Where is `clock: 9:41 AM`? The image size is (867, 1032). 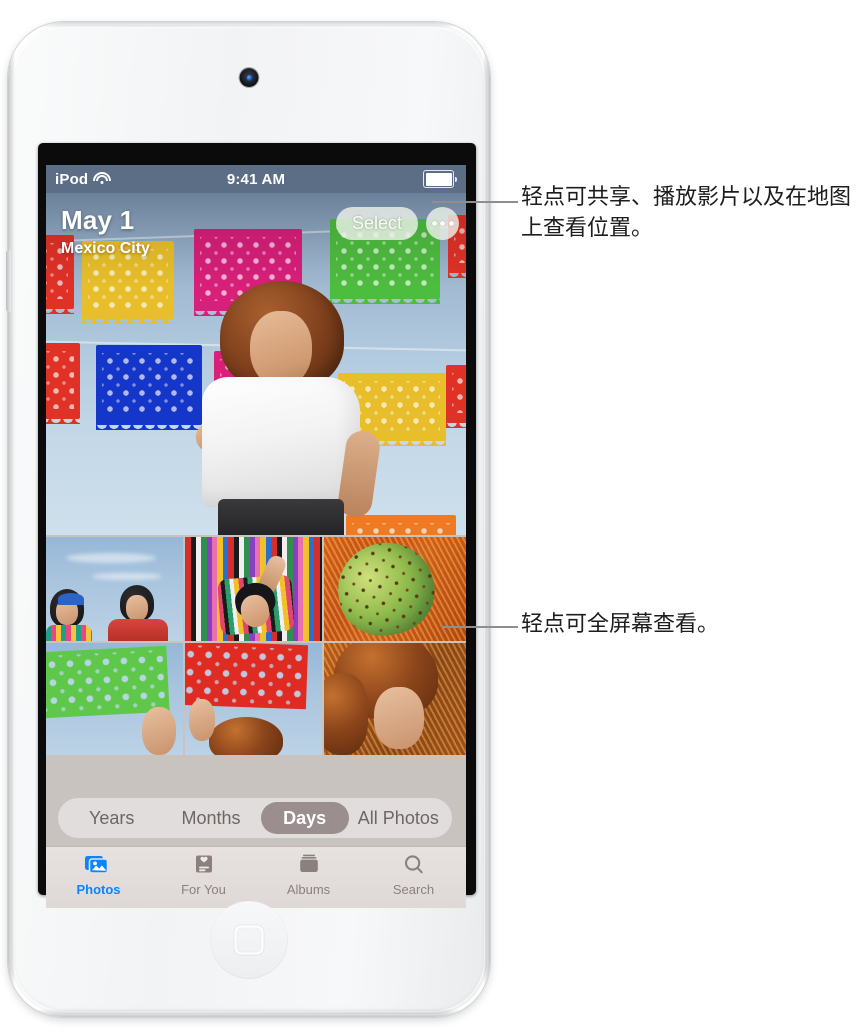
clock: 9:41 AM is located at coordinates (256, 179).